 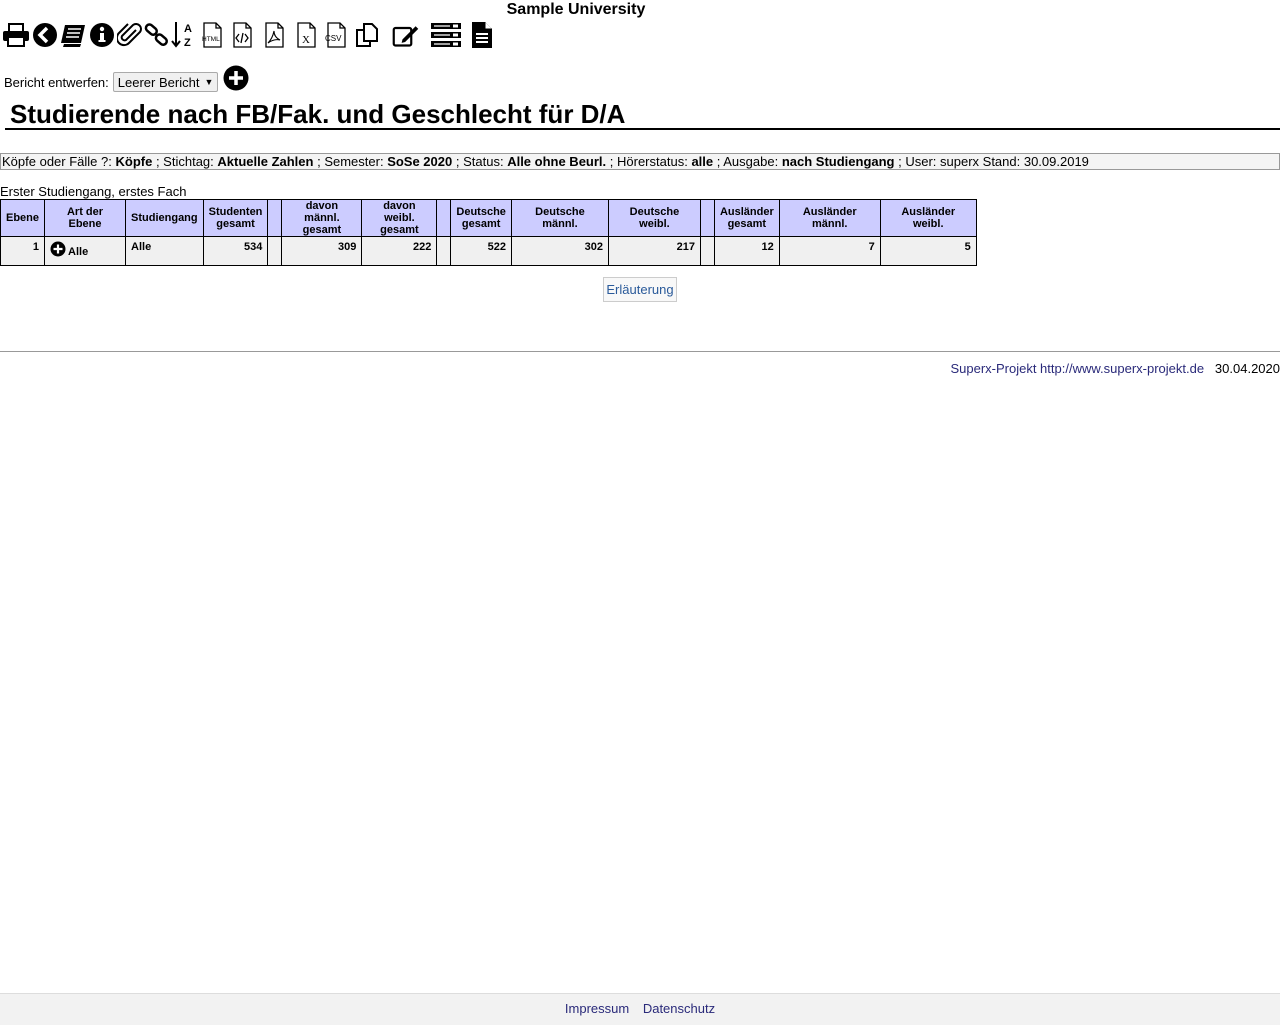 What do you see at coordinates (274, 35) in the screenshot?
I see `pdf-export-icon` at bounding box center [274, 35].